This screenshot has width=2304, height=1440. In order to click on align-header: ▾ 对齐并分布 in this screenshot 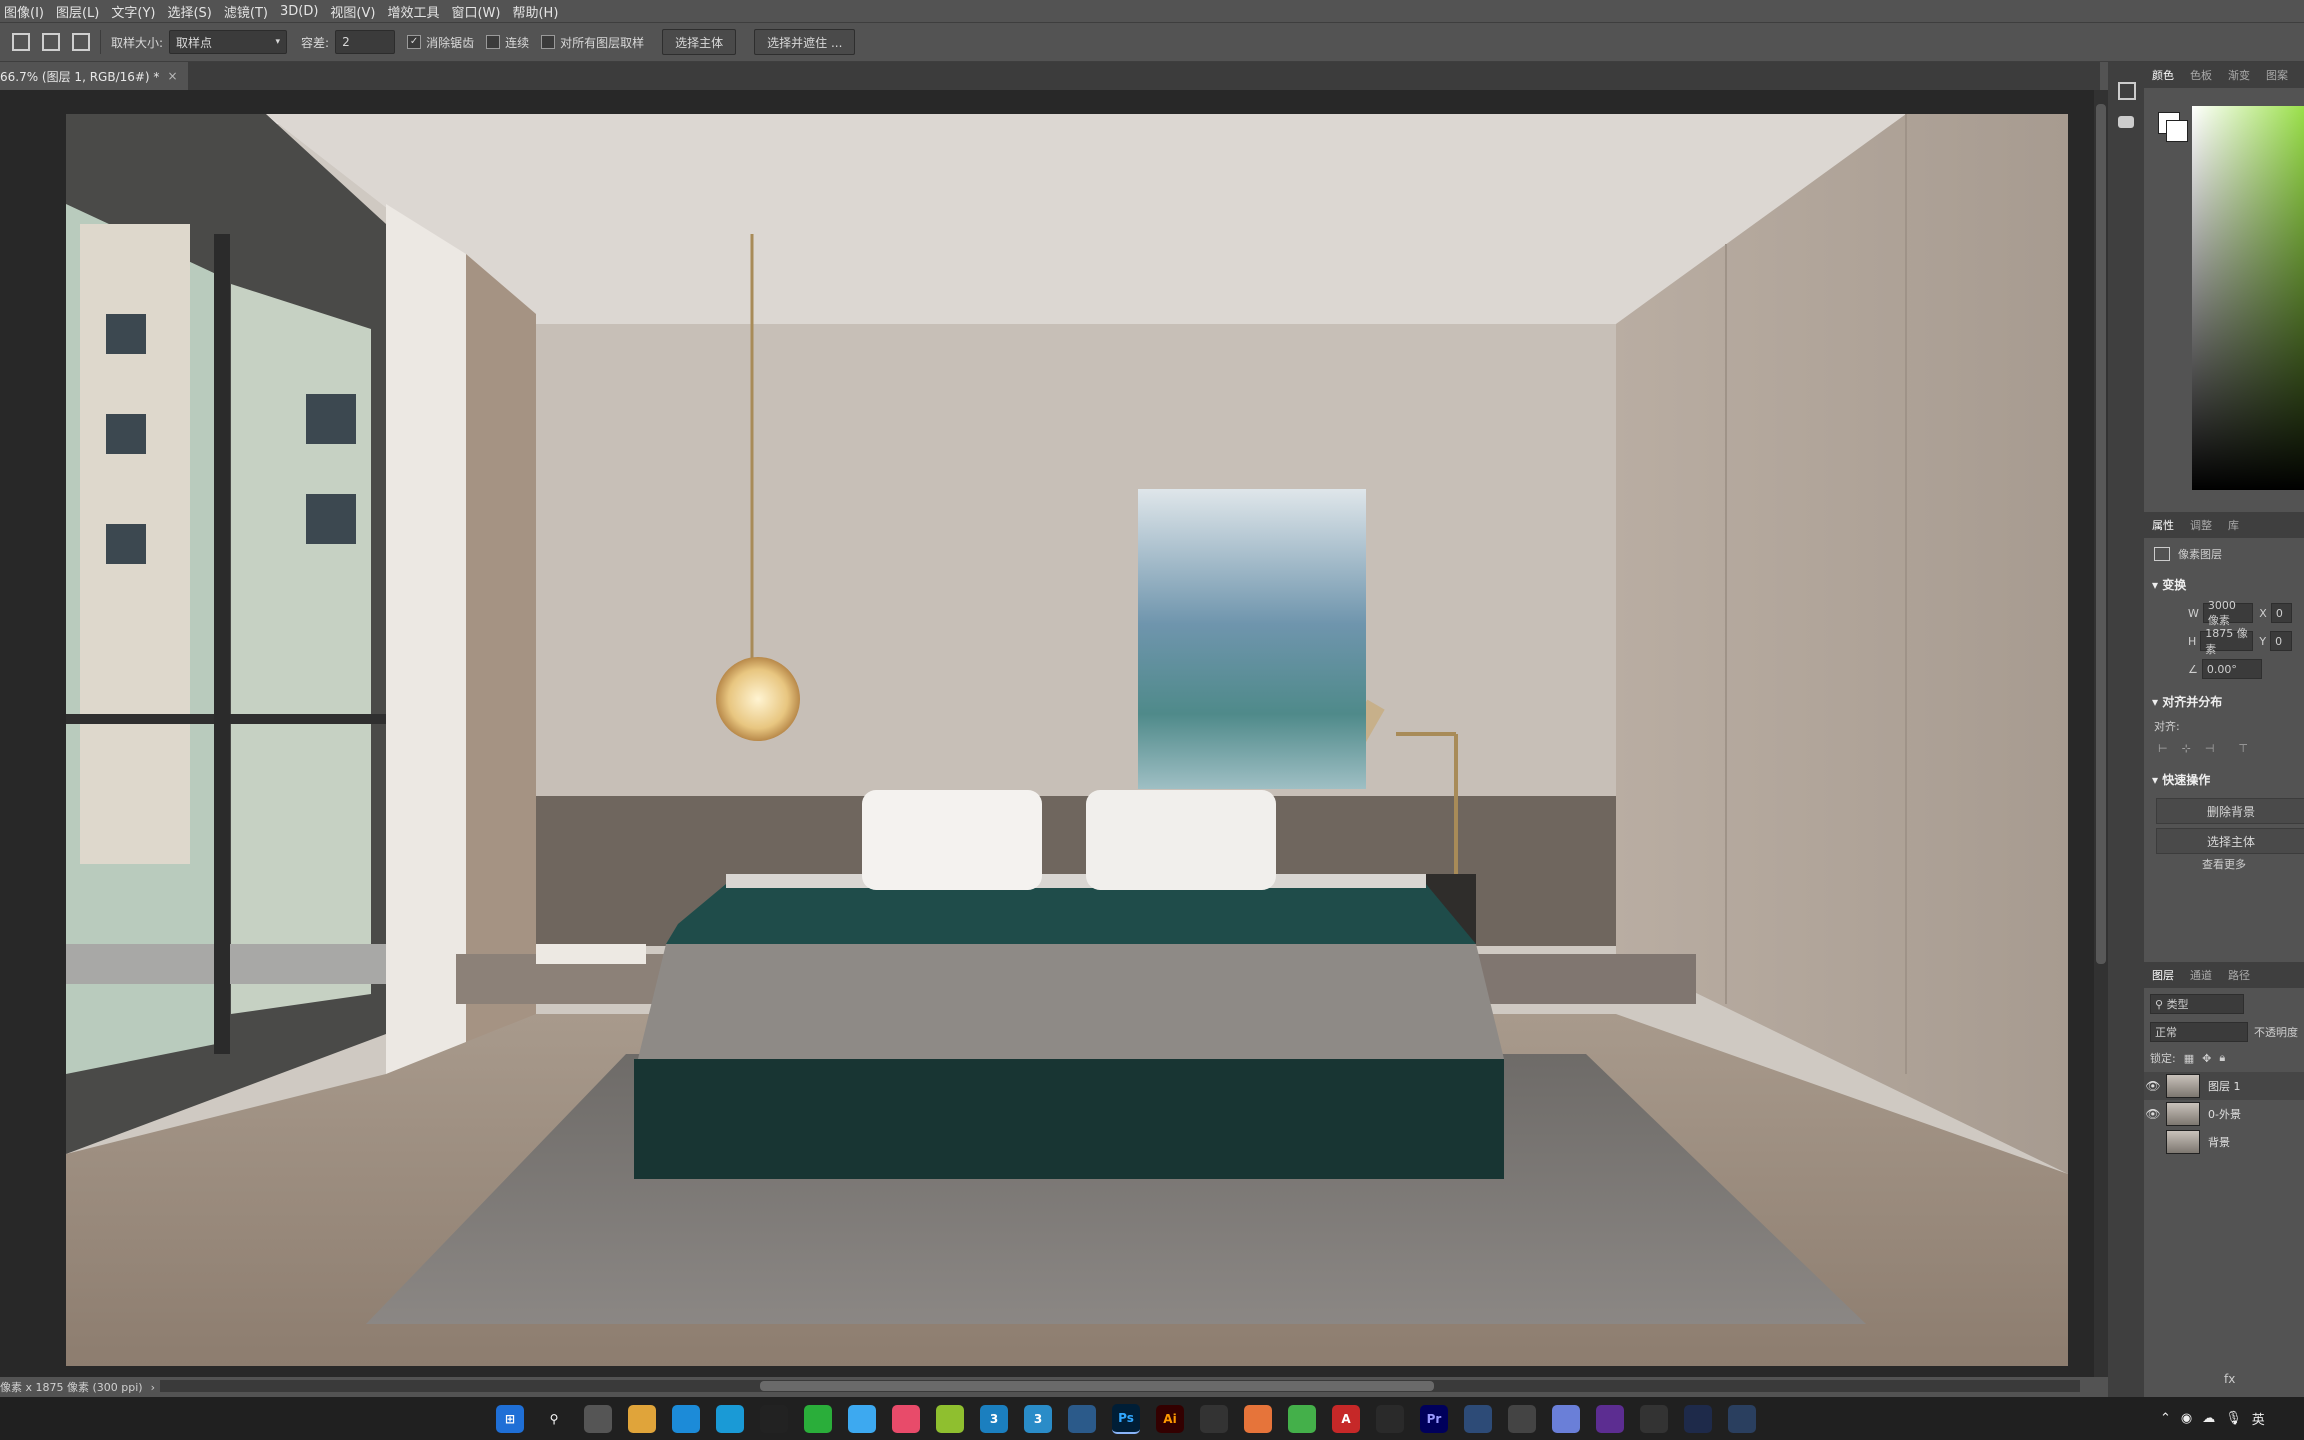, I will do `click(2224, 701)`.